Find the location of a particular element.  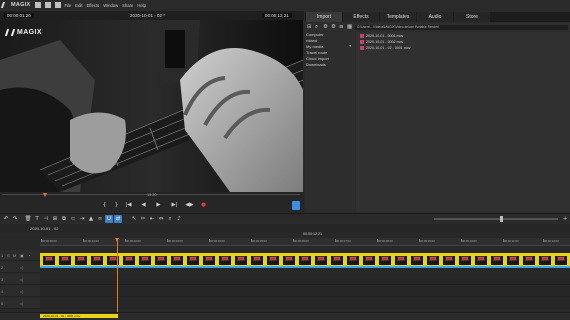

group-icon: ⧉ is located at coordinates (64, 219).